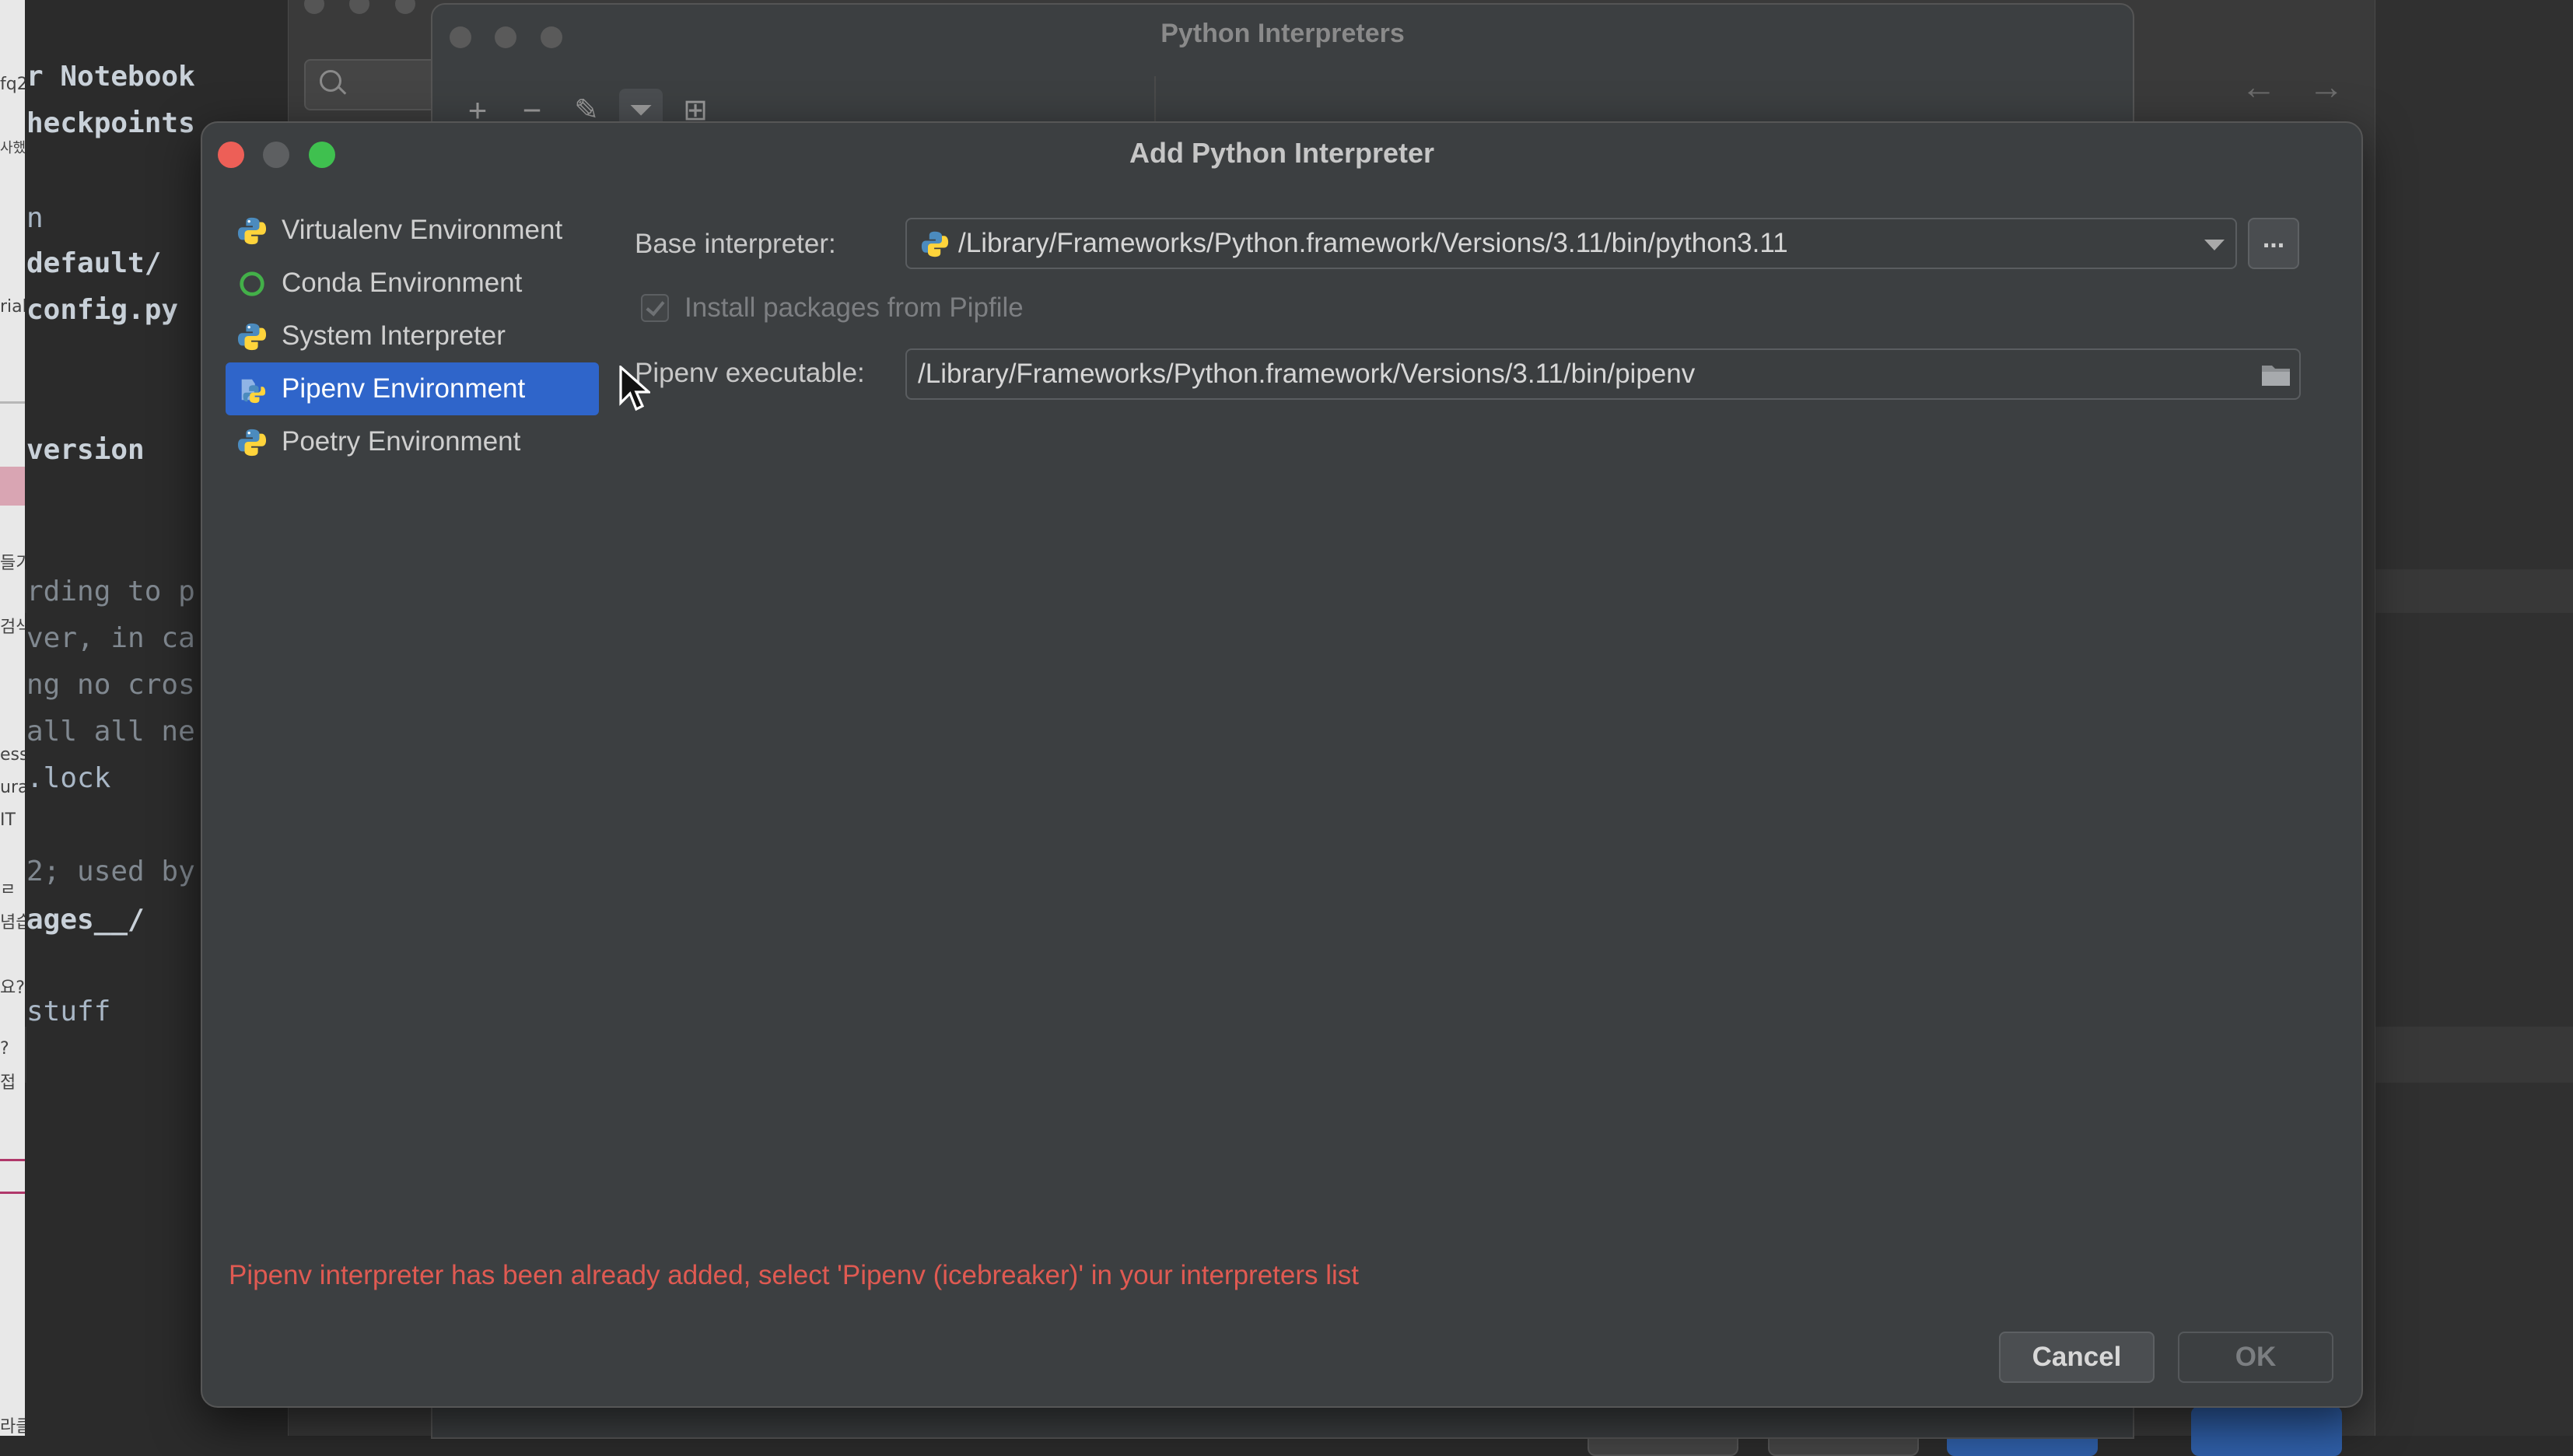 This screenshot has width=2573, height=1456. What do you see at coordinates (423, 230) in the screenshot?
I see `env-item-label: Virtualenv Environment` at bounding box center [423, 230].